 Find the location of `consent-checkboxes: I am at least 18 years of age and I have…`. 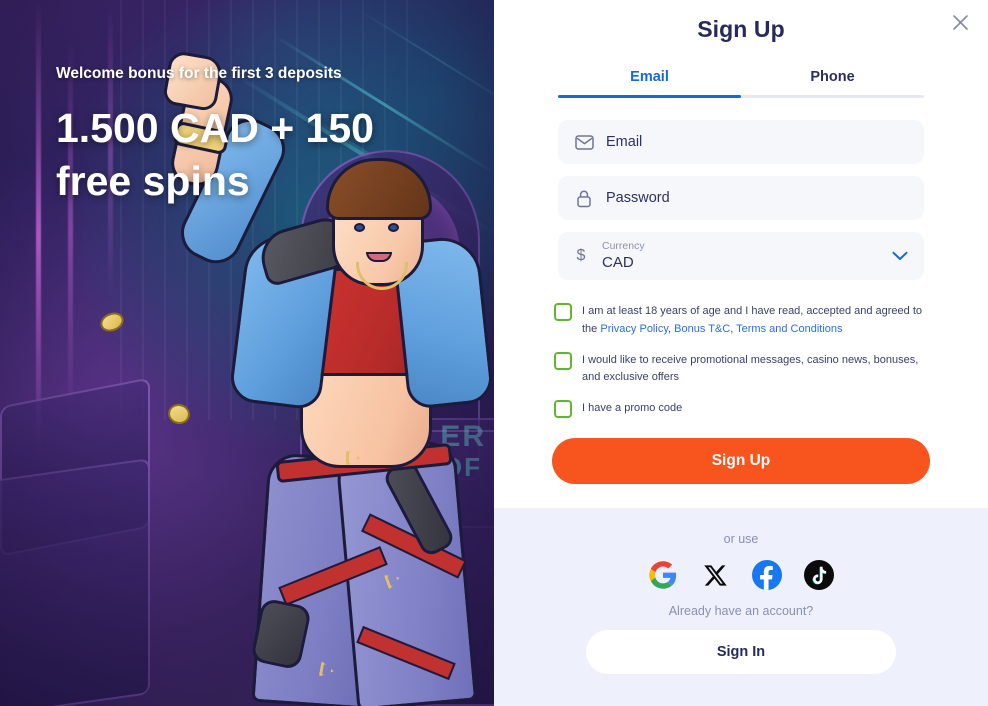

consent-checkboxes: I am at least 18 years of age and I have… is located at coordinates (741, 361).